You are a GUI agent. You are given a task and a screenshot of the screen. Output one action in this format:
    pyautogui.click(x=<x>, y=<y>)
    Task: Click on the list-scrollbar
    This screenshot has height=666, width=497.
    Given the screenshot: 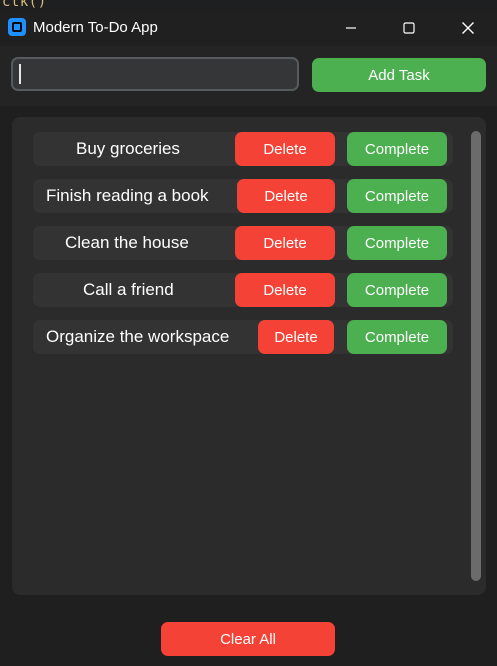 What is the action you would take?
    pyautogui.click(x=476, y=356)
    